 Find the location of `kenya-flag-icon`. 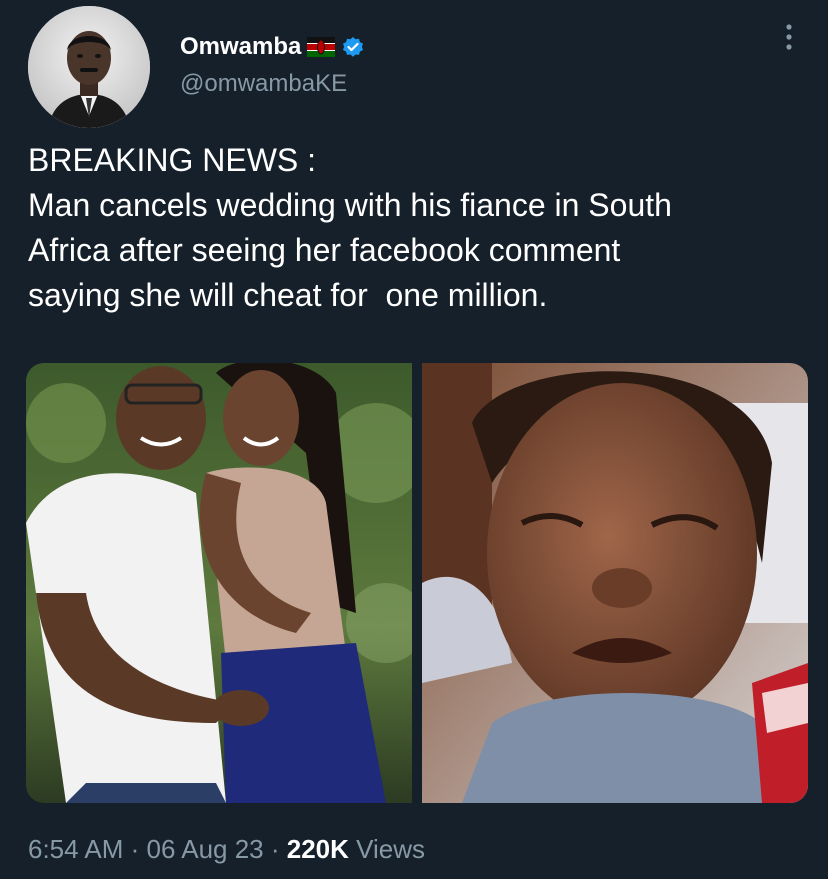

kenya-flag-icon is located at coordinates (321, 47).